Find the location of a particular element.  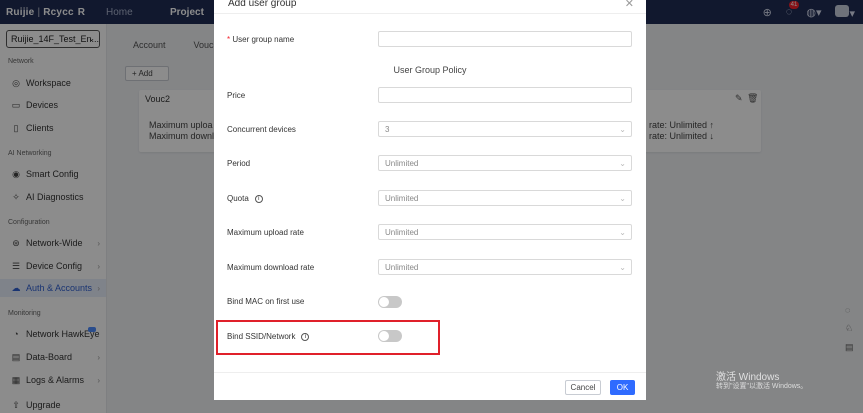

bind-mac-toggle is located at coordinates (390, 302).